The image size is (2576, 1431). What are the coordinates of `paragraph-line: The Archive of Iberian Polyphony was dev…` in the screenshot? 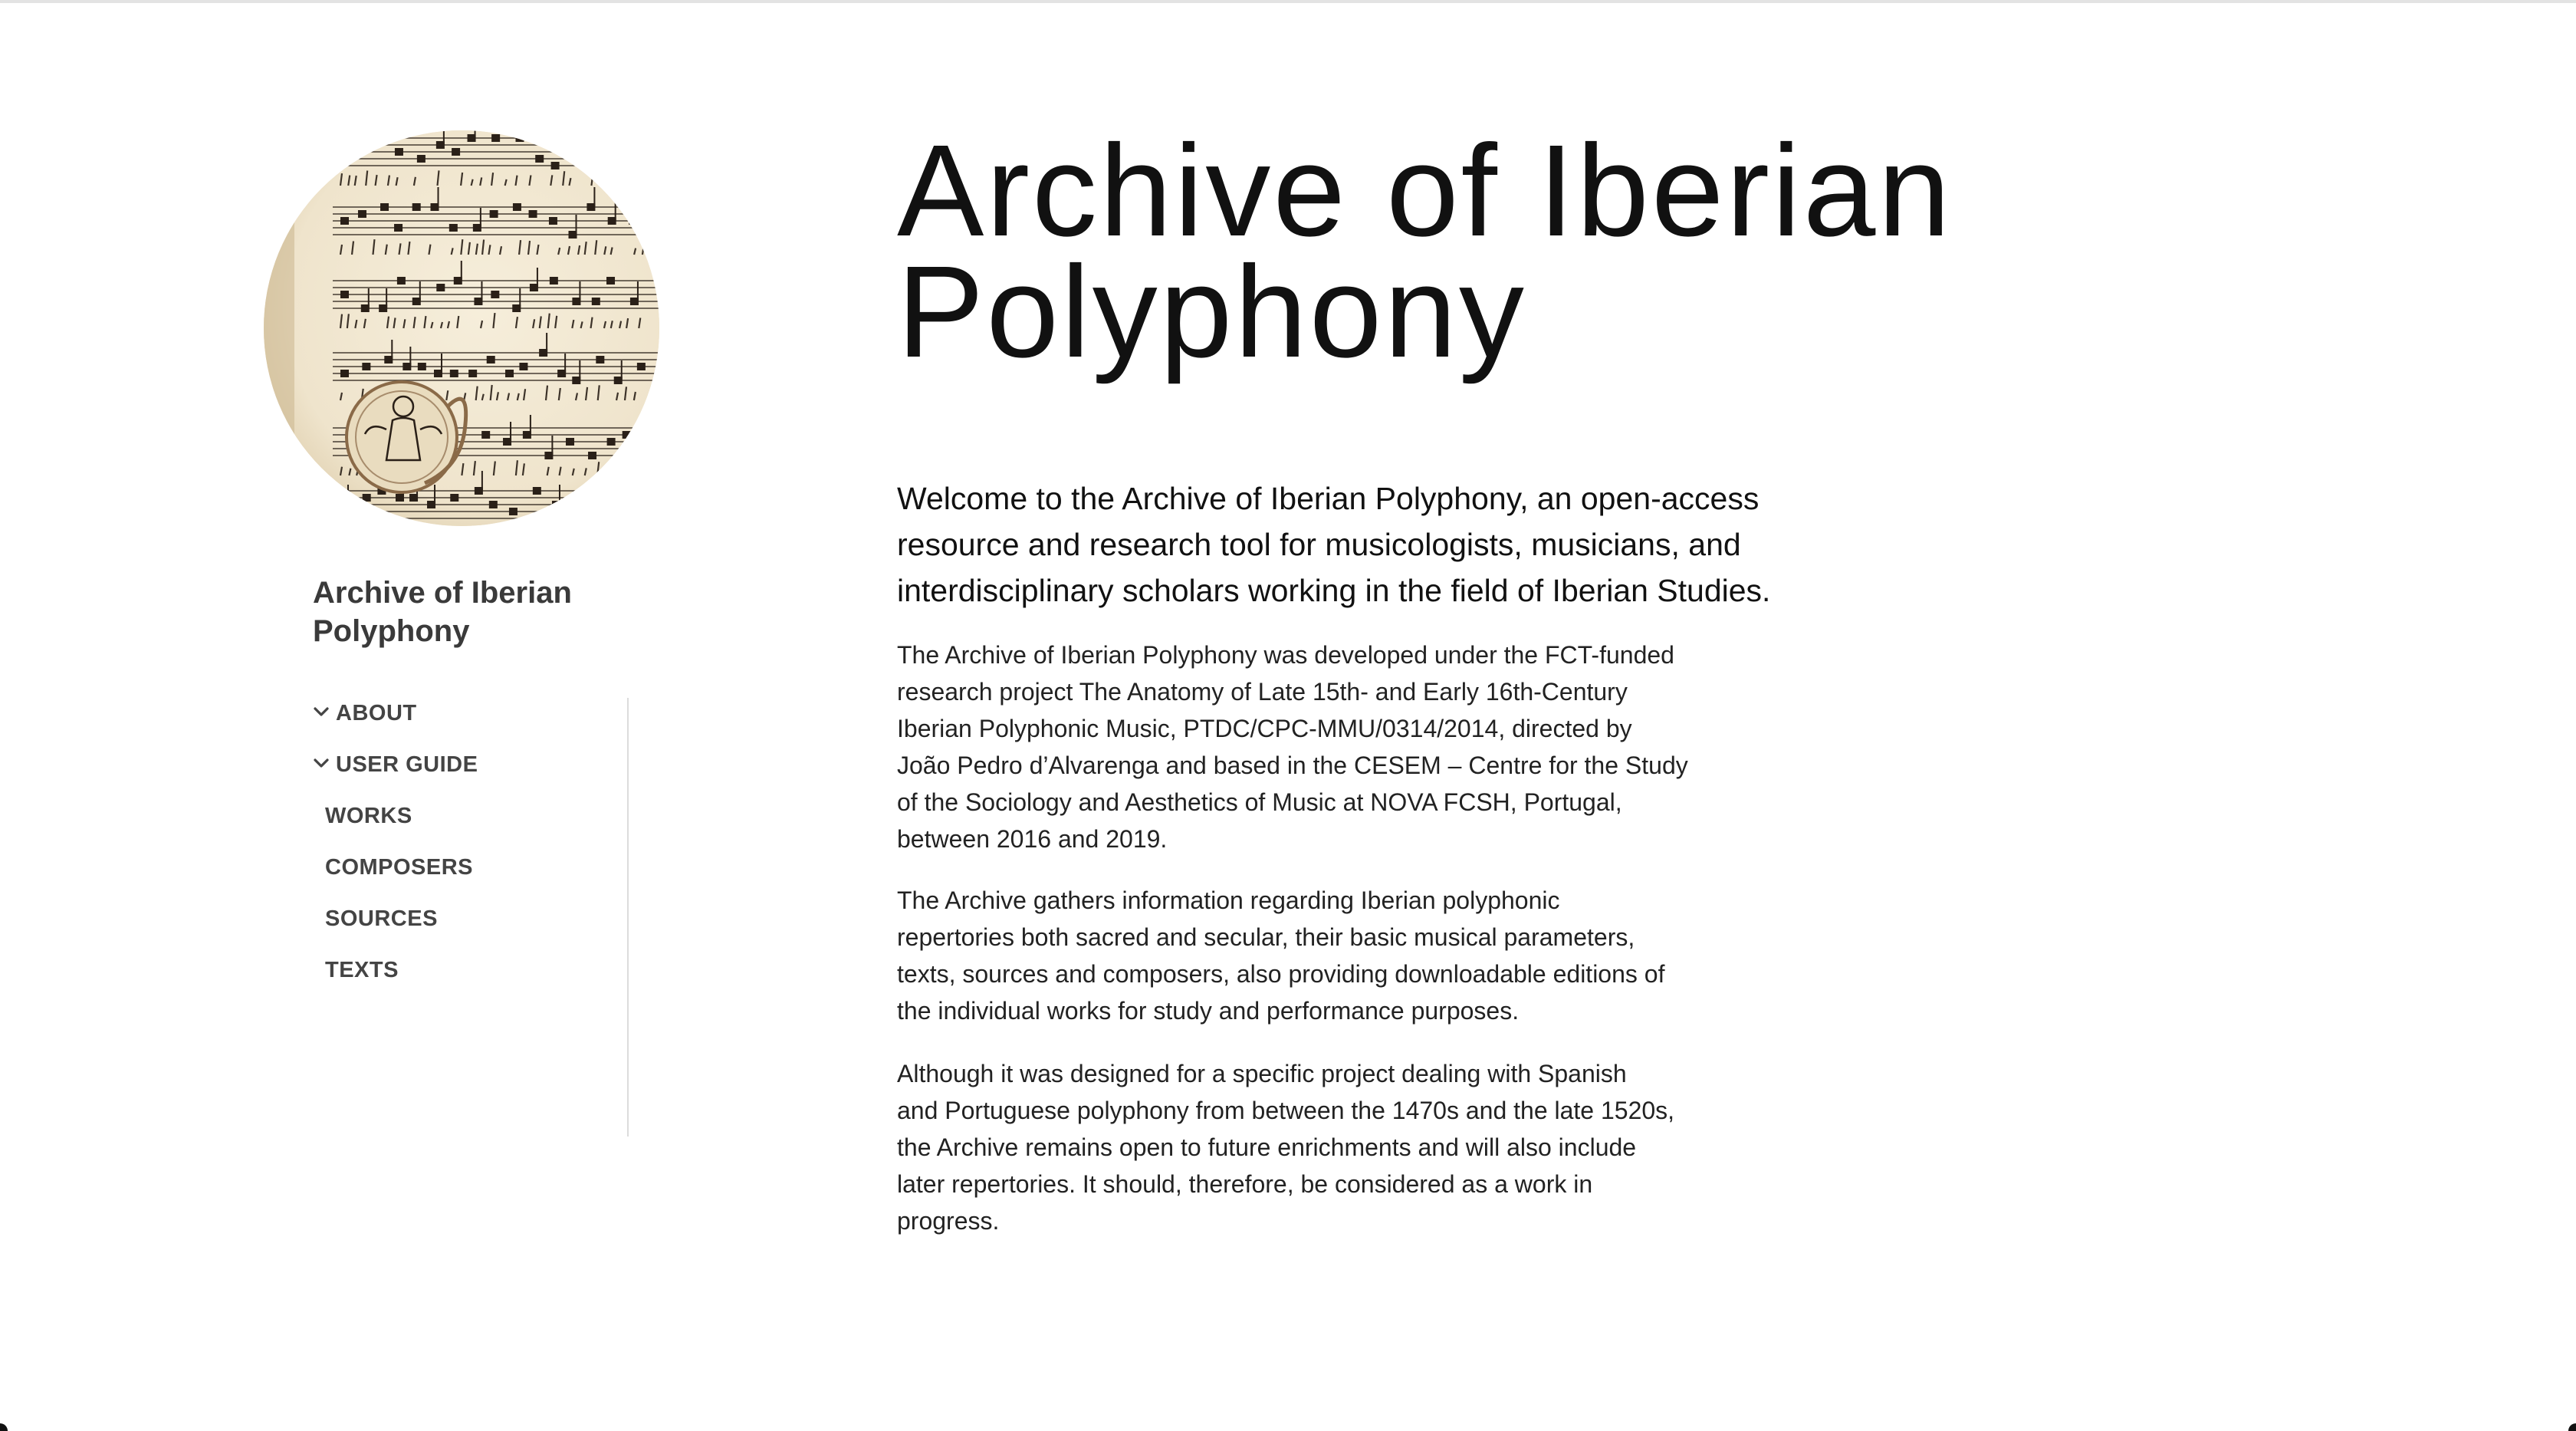 It's located at (1286, 655).